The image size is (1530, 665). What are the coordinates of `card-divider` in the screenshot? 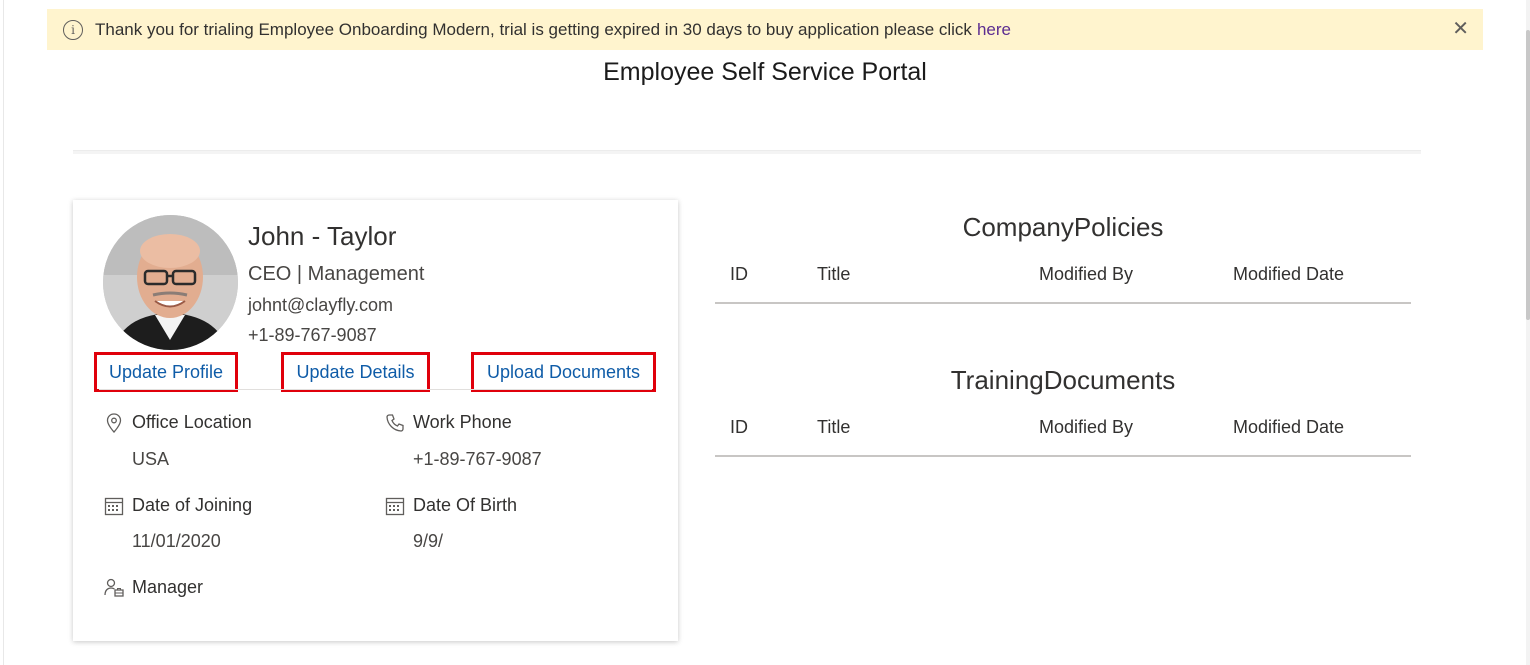 It's located at (375, 389).